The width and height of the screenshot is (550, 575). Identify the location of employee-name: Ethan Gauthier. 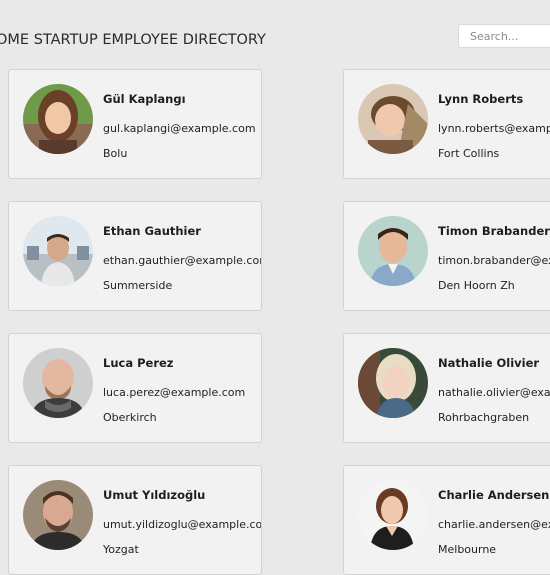
(152, 231).